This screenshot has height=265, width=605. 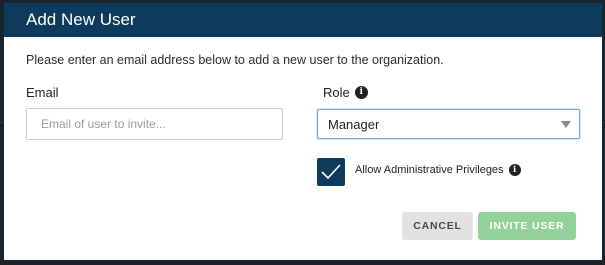 What do you see at coordinates (303, 20) in the screenshot?
I see `dialog-header: Add New User` at bounding box center [303, 20].